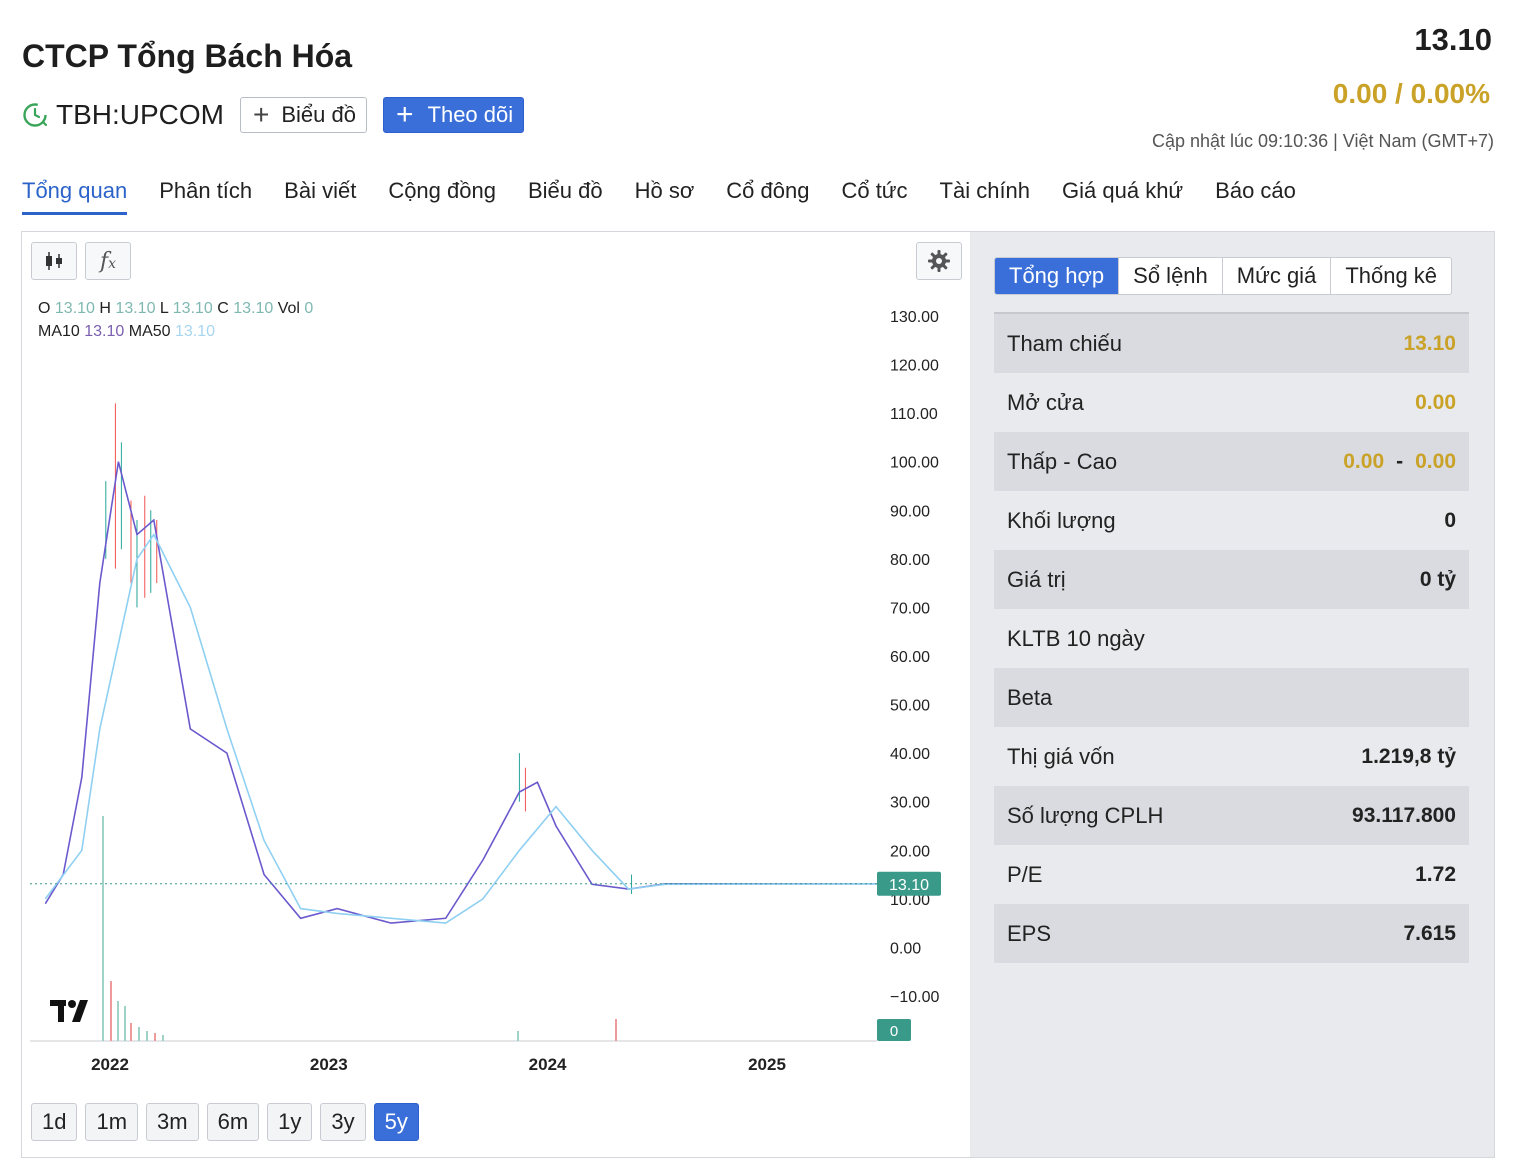 The width and height of the screenshot is (1514, 1162). I want to click on candlestick-icon, so click(54, 261).